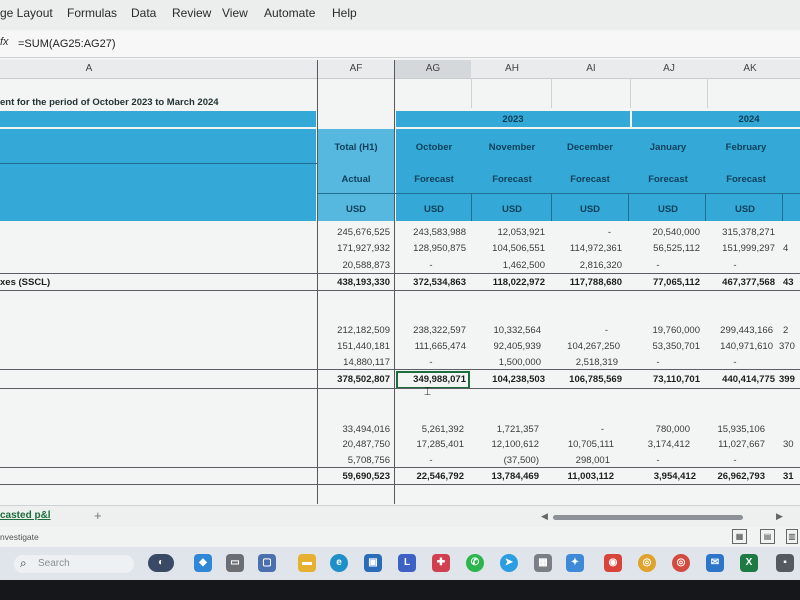 The width and height of the screenshot is (800, 600). Describe the element at coordinates (4, 42) in the screenshot. I see `function-icon: fx` at that location.